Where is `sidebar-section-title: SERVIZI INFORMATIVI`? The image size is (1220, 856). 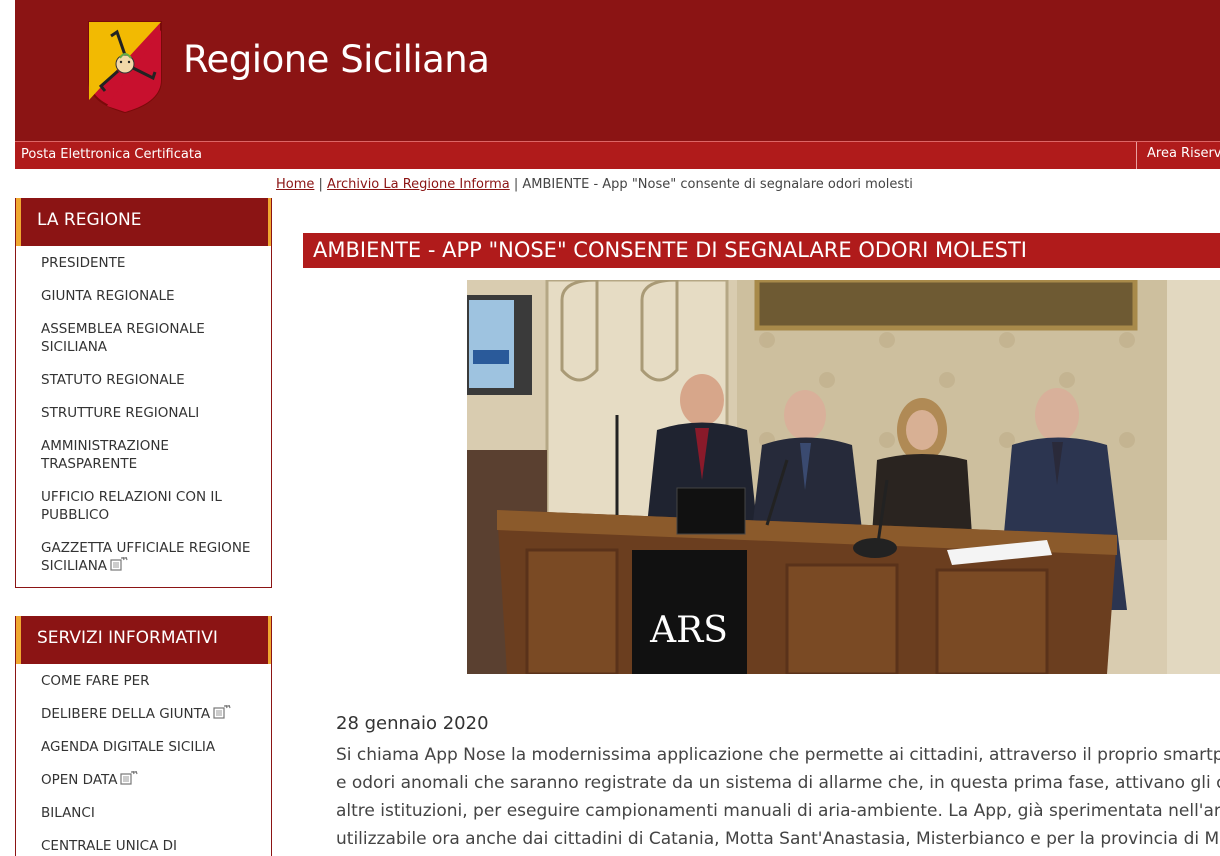
sidebar-section-title: SERVIZI INFORMATIVI is located at coordinates (143, 640).